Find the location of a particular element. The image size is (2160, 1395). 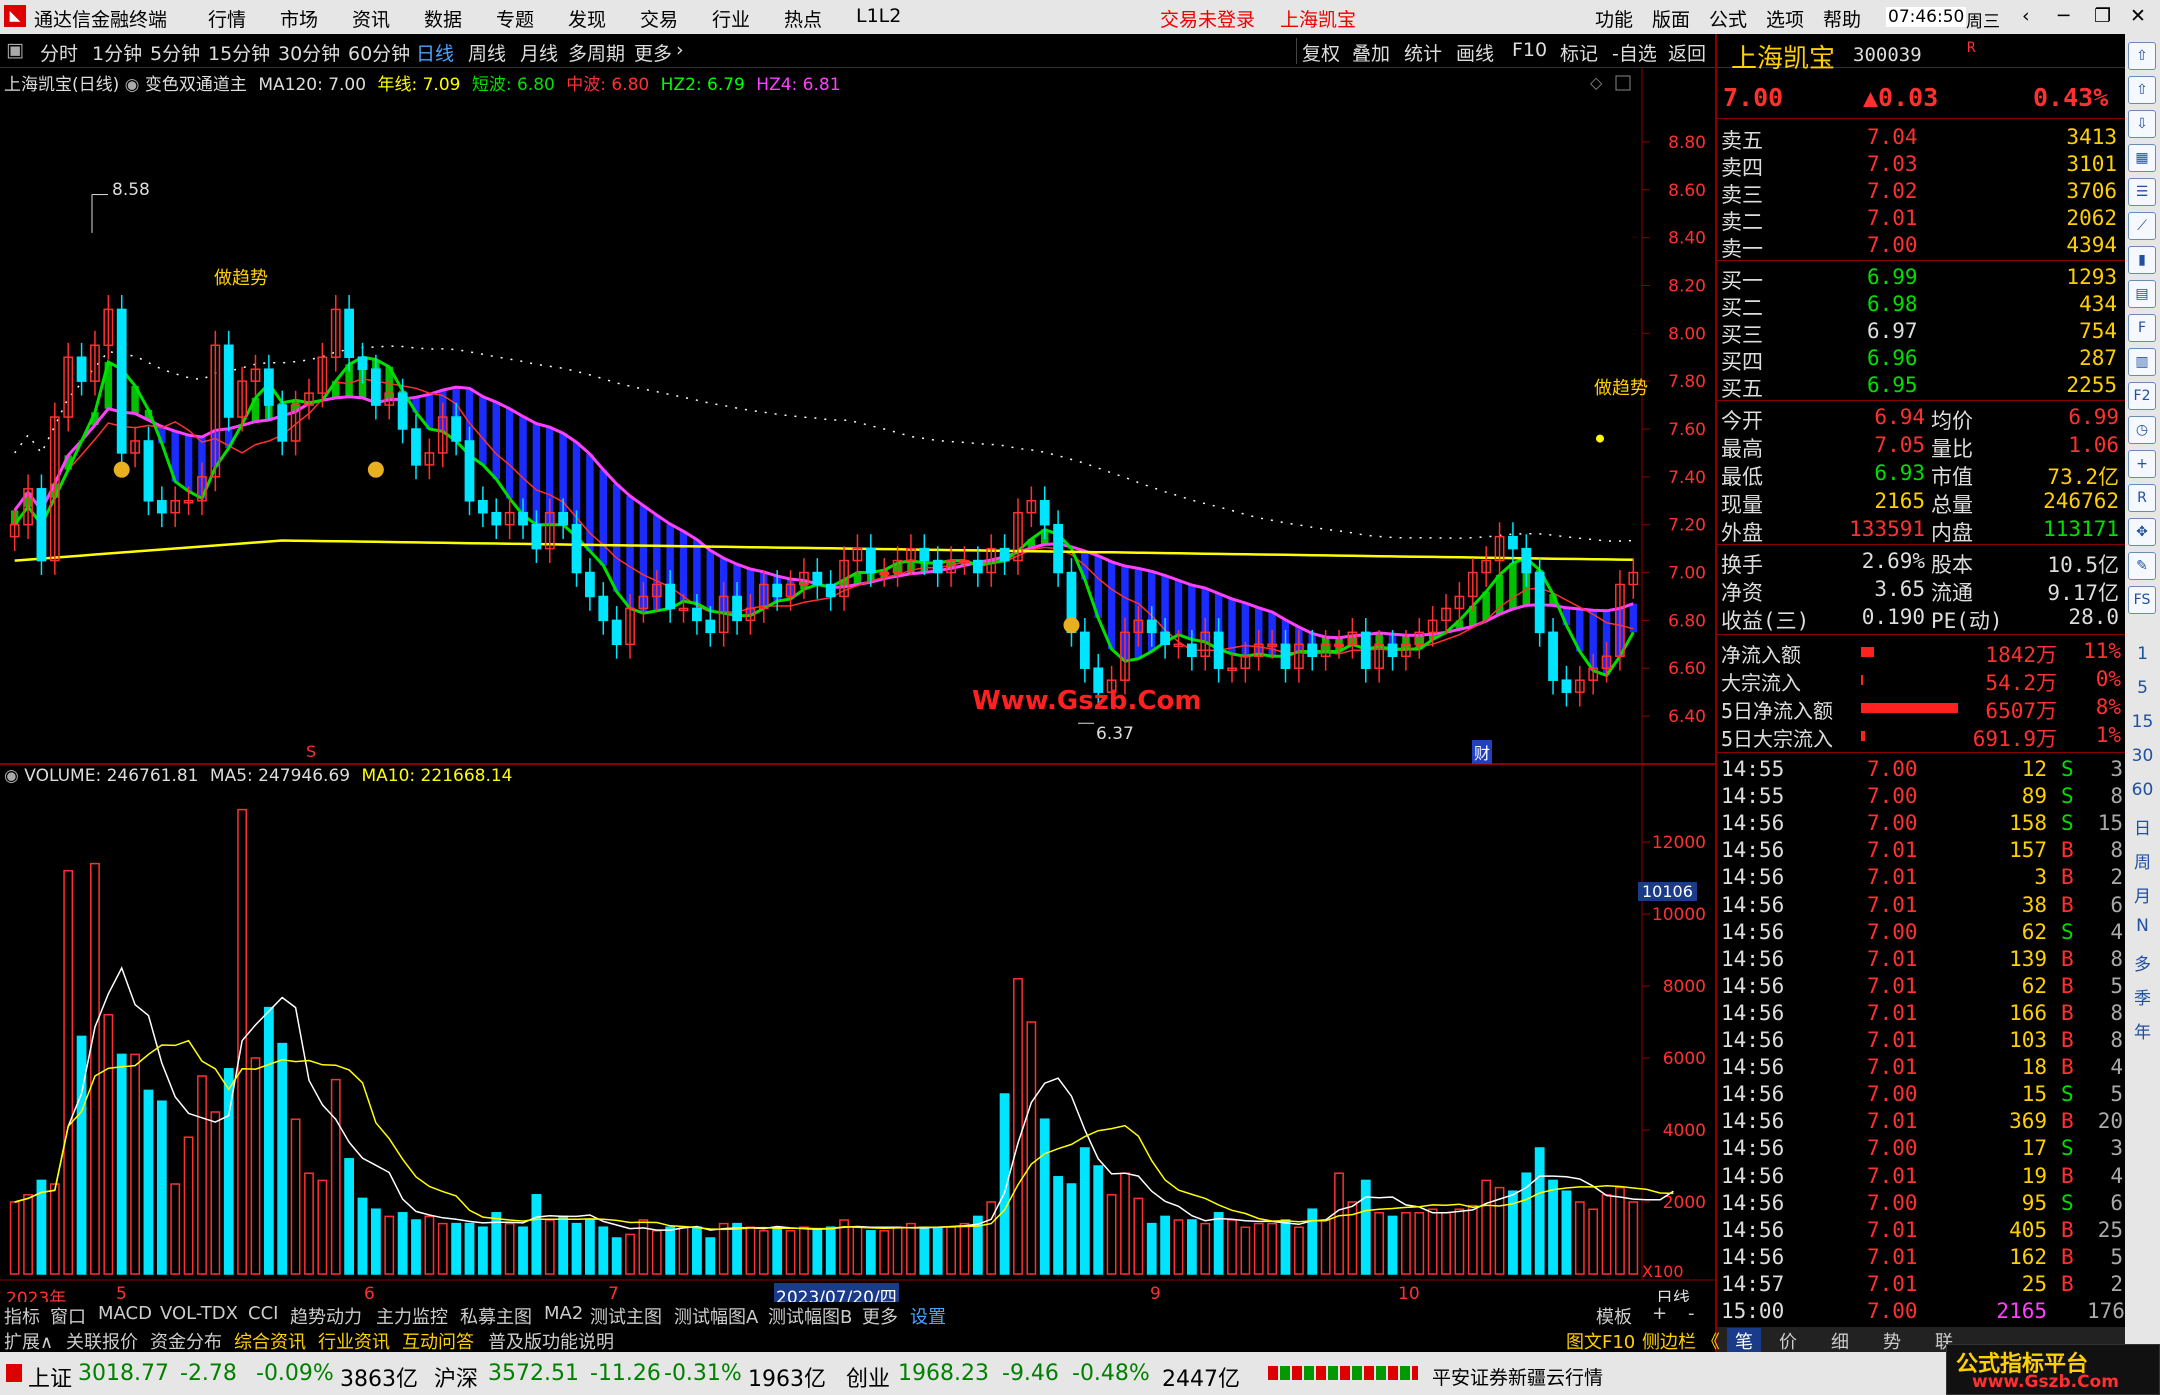

move-icon: ✥ is located at coordinates (2142, 532).